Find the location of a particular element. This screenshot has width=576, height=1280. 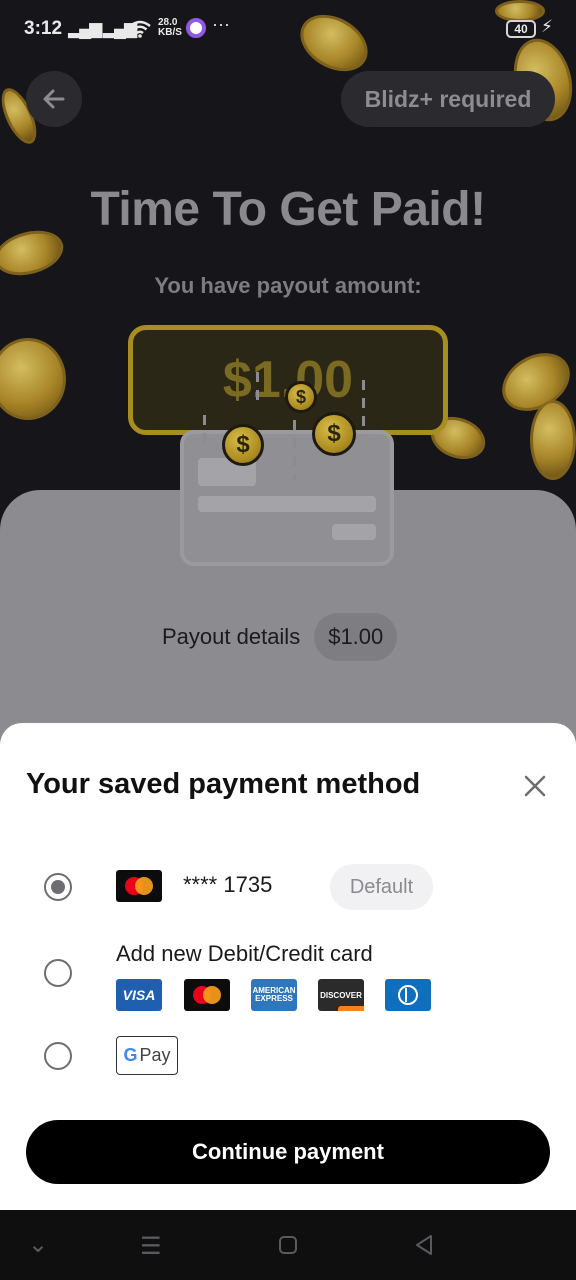

payout-details-row: Payout details $1.00 is located at coordinates (280, 637).